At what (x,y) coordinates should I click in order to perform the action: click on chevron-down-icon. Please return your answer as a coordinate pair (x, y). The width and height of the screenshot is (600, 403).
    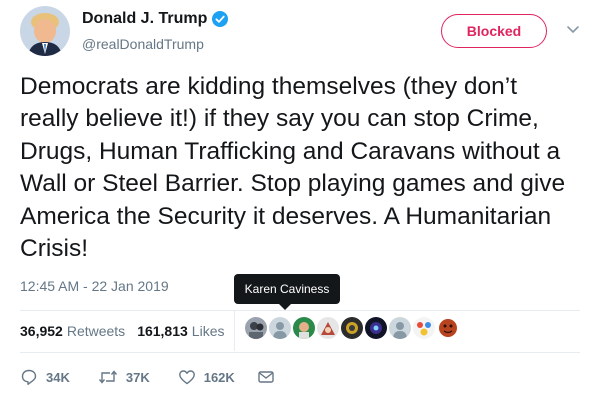
    Looking at the image, I should click on (573, 30).